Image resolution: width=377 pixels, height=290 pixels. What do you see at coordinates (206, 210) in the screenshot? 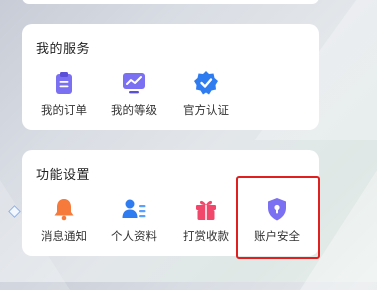
I see `gift-icon` at bounding box center [206, 210].